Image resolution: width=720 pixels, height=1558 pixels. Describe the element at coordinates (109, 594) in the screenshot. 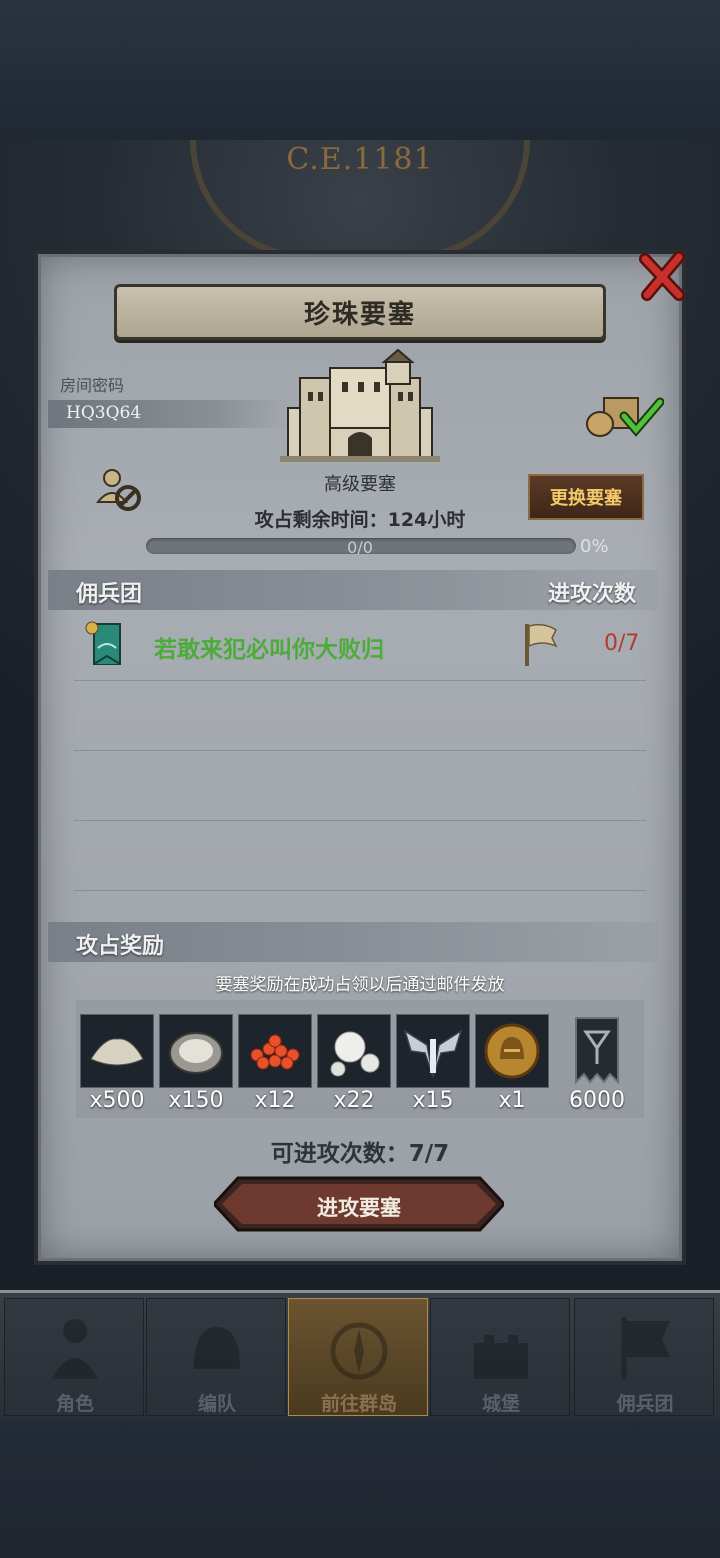

I see `mercenary-header: 佣兵团` at that location.